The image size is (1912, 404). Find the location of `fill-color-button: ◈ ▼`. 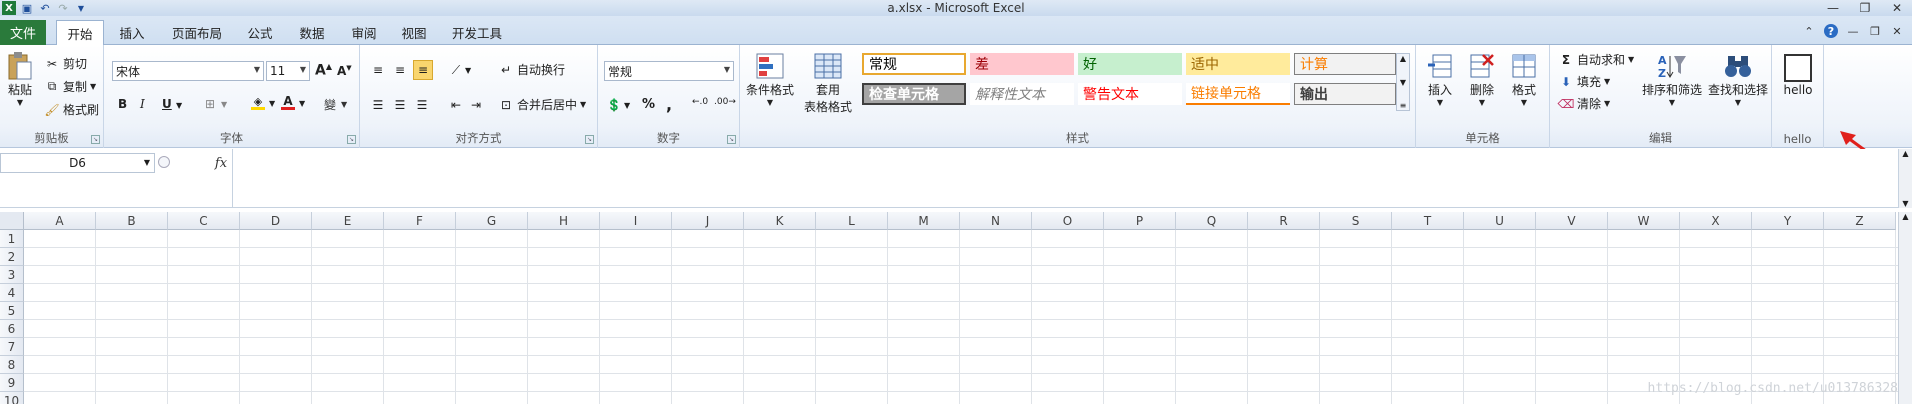

fill-color-button: ◈ ▼ is located at coordinates (262, 103).